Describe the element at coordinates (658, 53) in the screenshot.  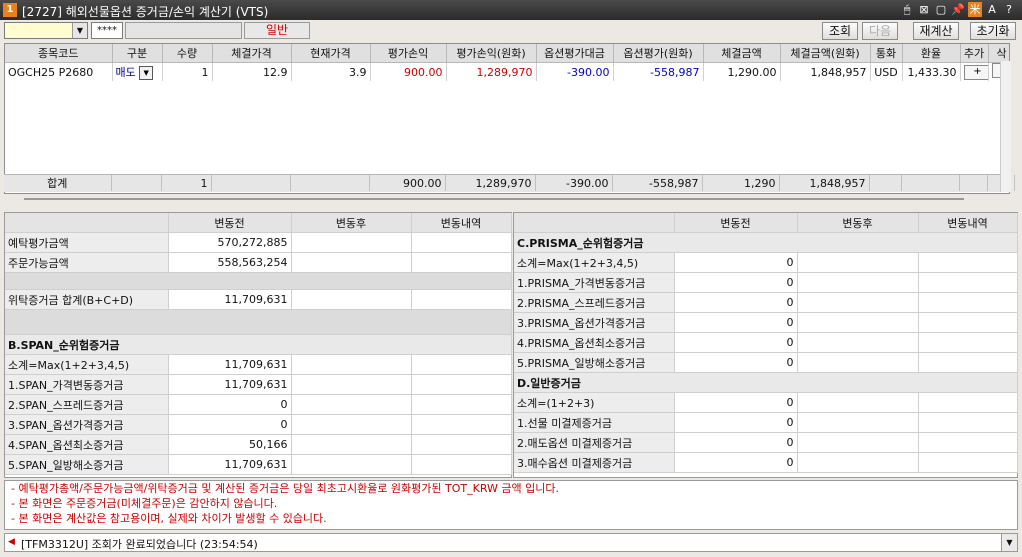
I see `col-header: 옵션평가(원화)` at that location.